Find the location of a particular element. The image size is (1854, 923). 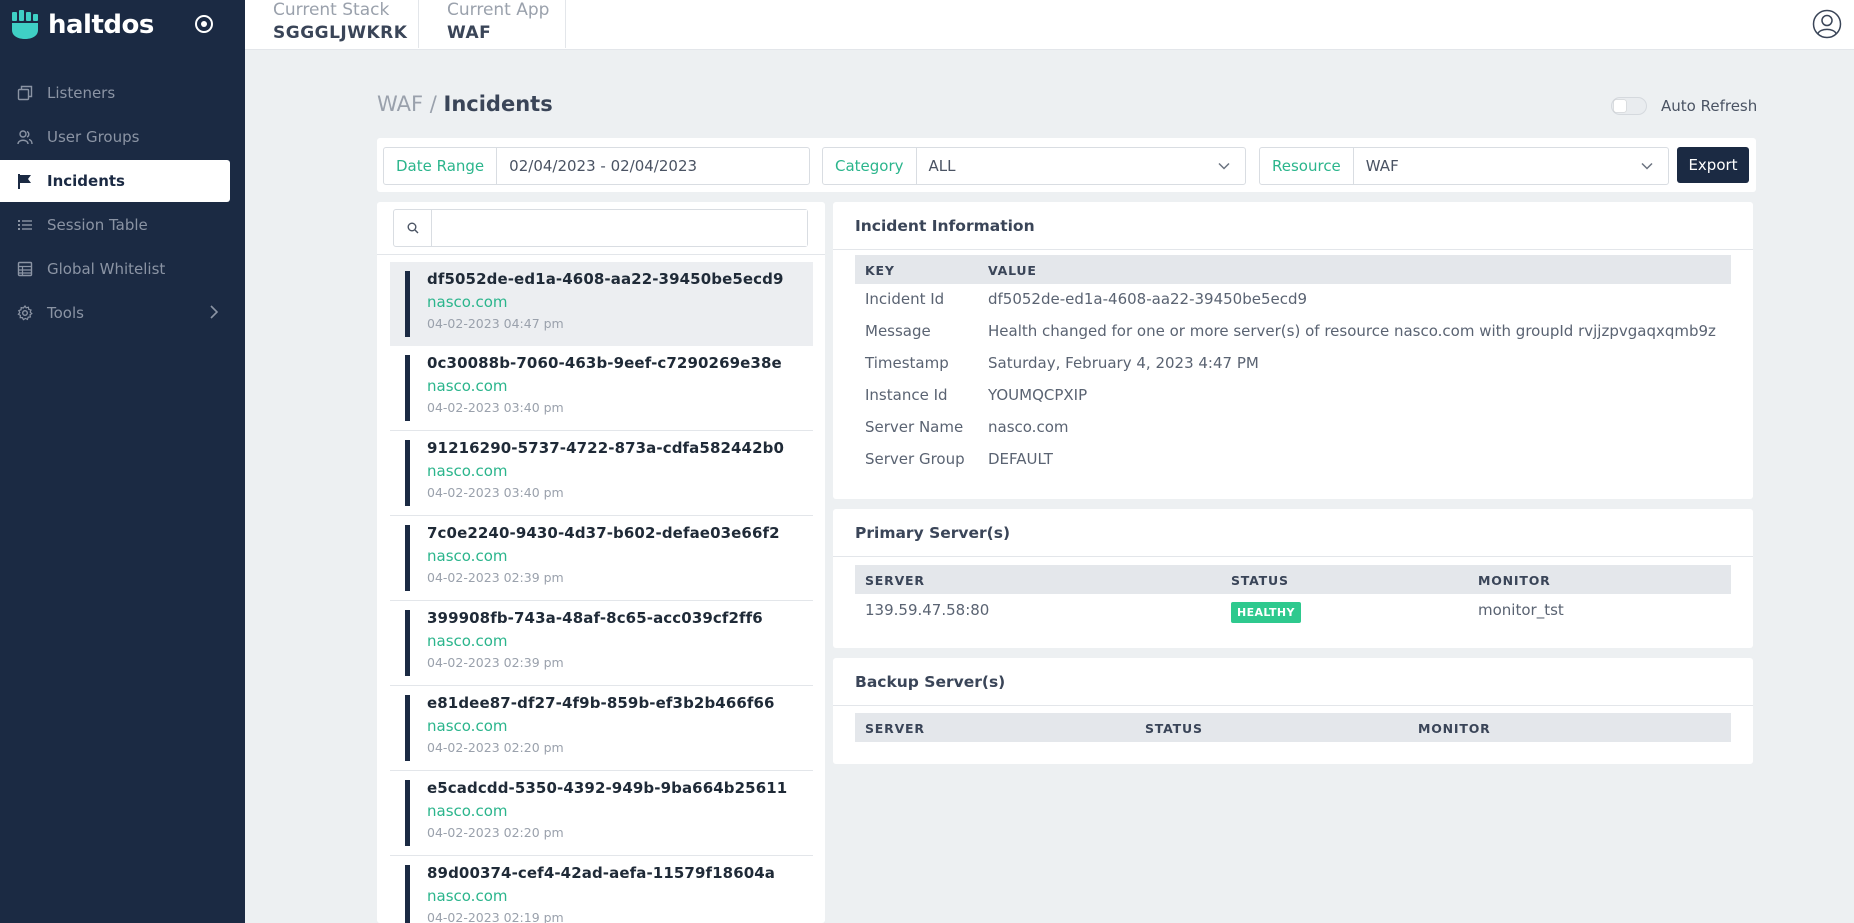

date-range-value: 02/04/2023 - 02/04/2023 is located at coordinates (653, 166).